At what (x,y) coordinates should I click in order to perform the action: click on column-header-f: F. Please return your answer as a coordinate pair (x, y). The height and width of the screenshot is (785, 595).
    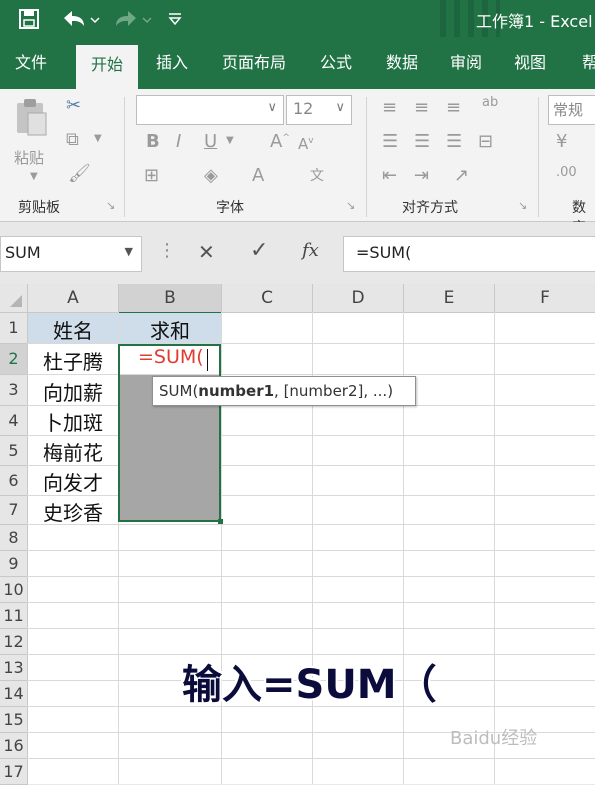
    Looking at the image, I should click on (545, 298).